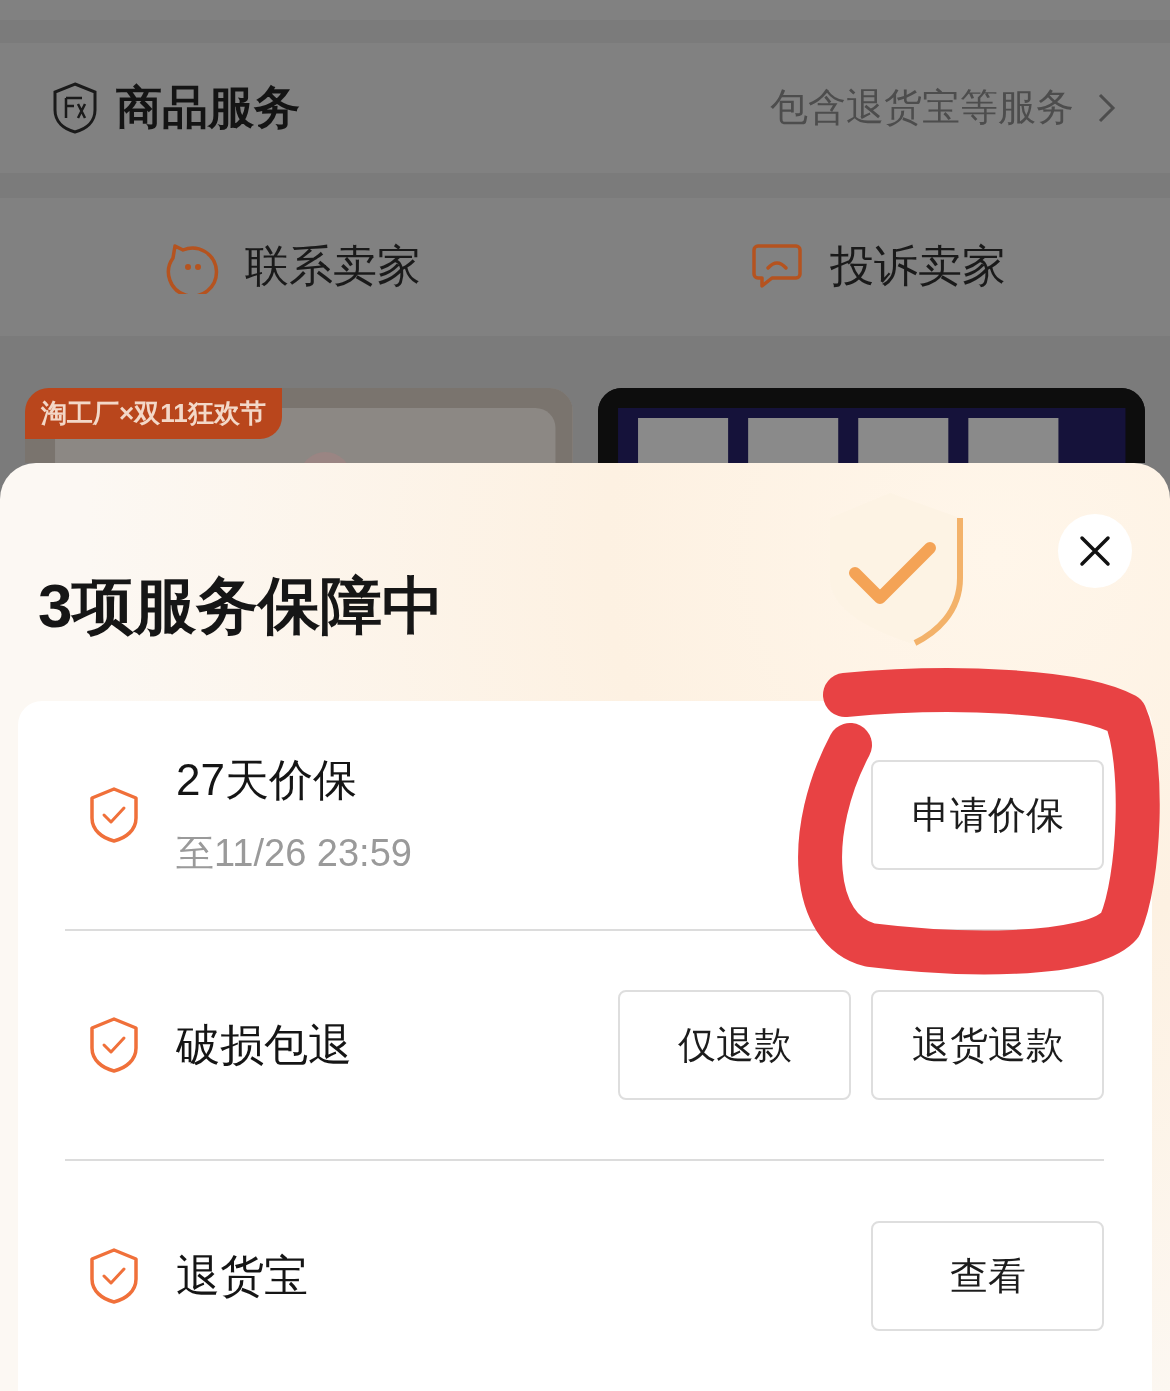 The height and width of the screenshot is (1391, 1170). Describe the element at coordinates (241, 606) in the screenshot. I see `sheet-title: 3项服务保障中` at that location.